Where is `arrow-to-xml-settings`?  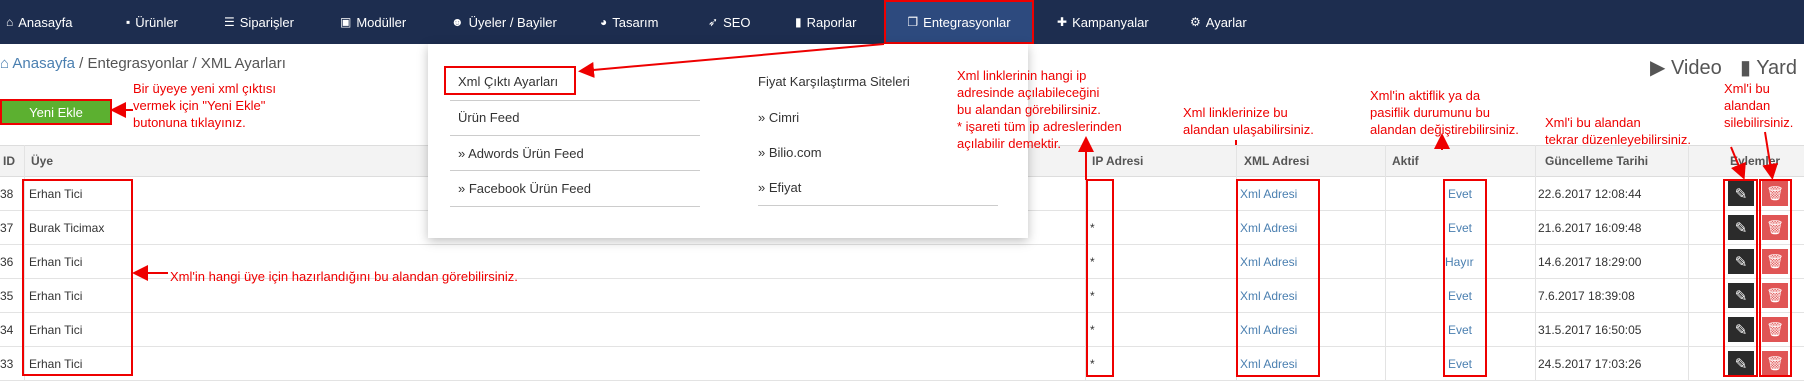
arrow-to-xml-settings is located at coordinates (731, 60).